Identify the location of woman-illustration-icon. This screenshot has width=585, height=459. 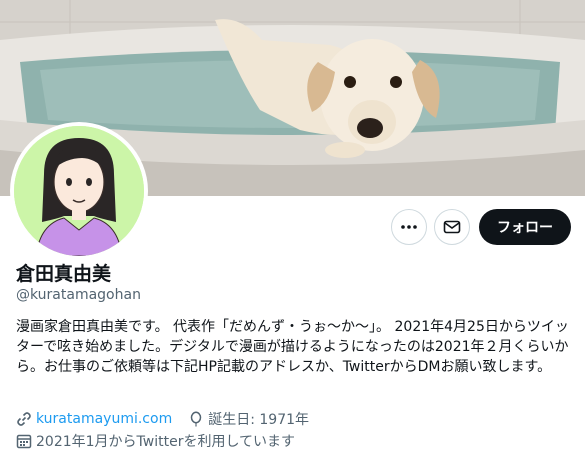
(79, 191).